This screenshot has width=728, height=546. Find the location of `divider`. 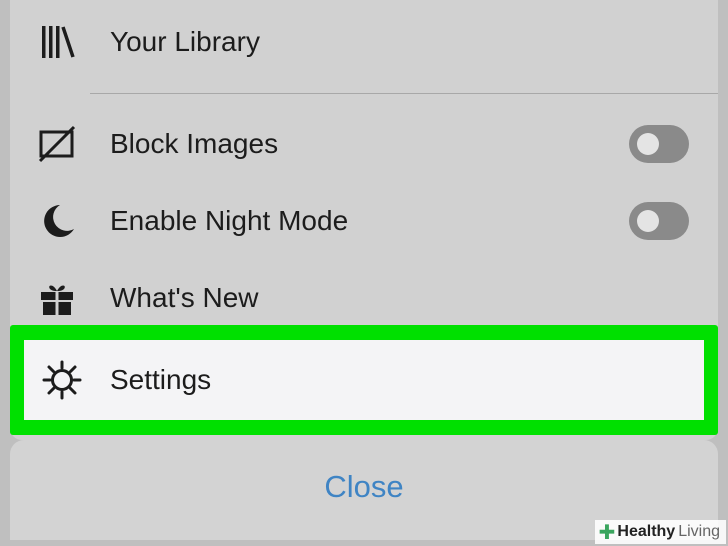

divider is located at coordinates (404, 93).